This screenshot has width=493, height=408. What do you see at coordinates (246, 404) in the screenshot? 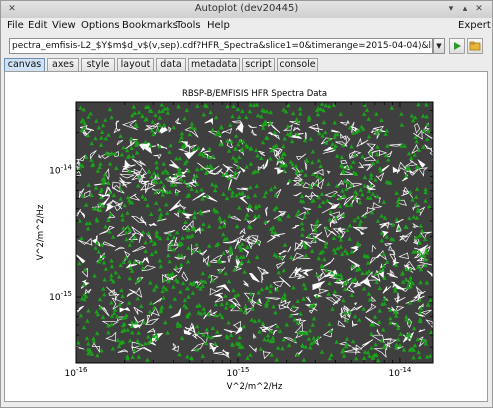
I see `status-strip` at bounding box center [246, 404].